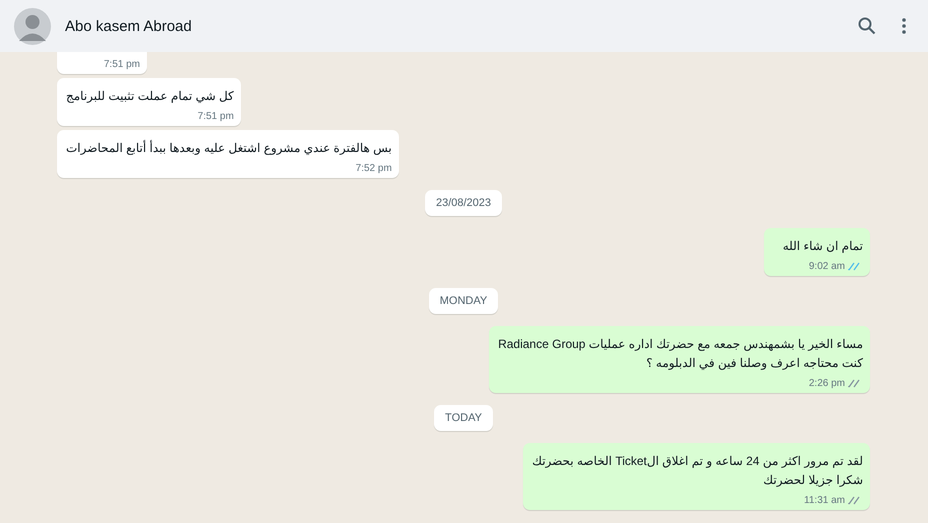 The height and width of the screenshot is (523, 928). Describe the element at coordinates (129, 26) in the screenshot. I see `contact-name: Abo kasem Abroad` at that location.